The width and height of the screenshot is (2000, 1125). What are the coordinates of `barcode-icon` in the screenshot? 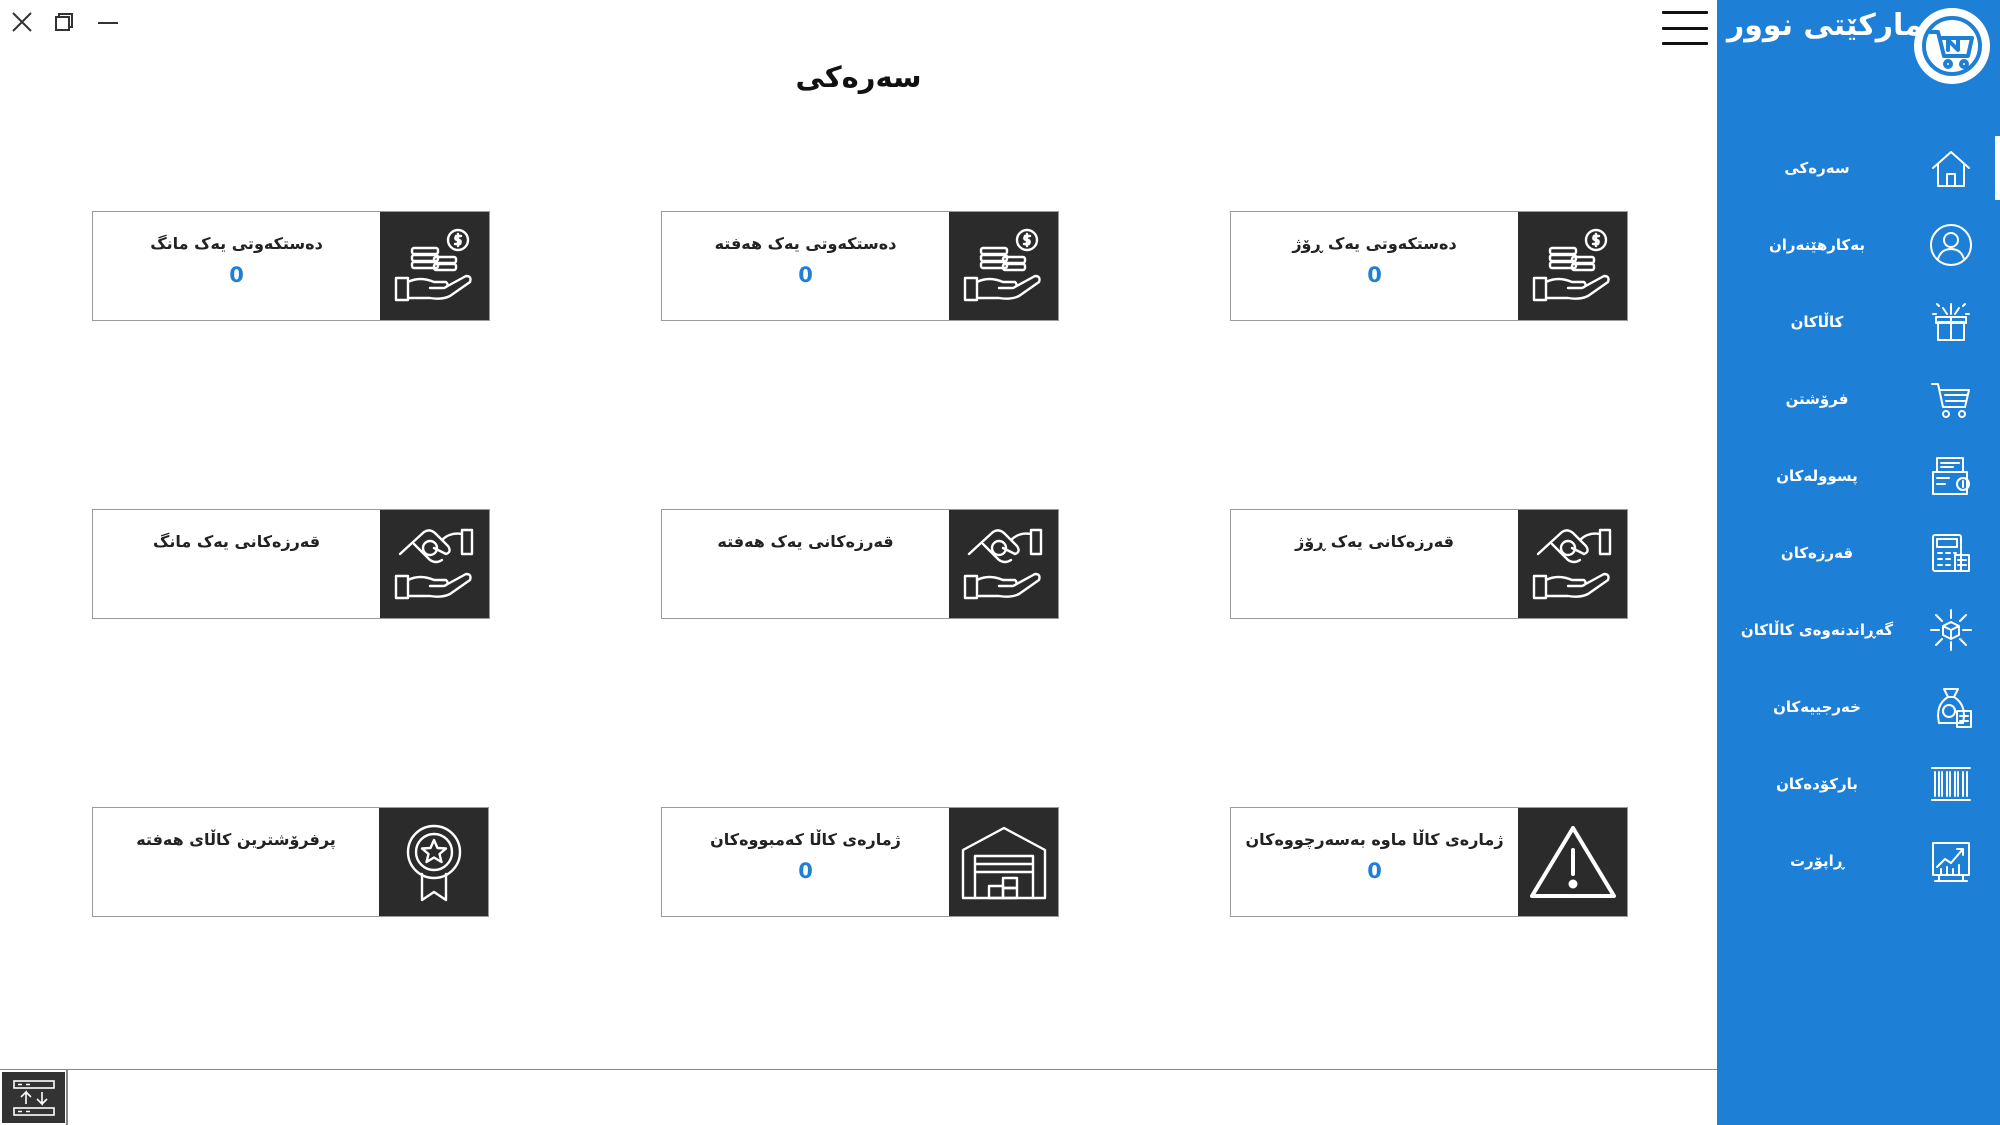 It's located at (1951, 784).